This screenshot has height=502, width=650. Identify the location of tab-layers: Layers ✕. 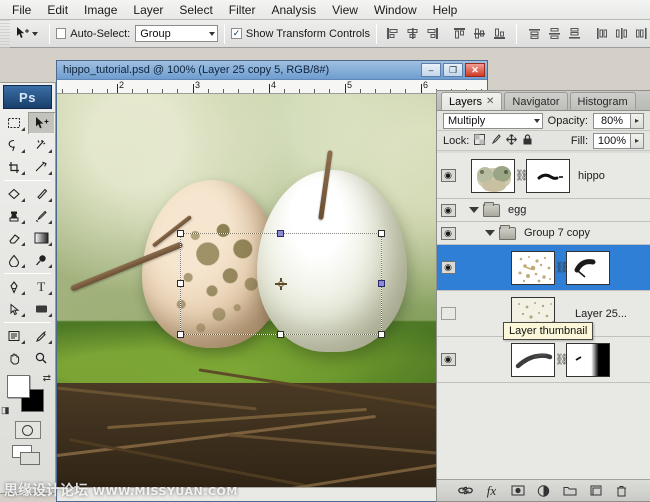
(472, 101).